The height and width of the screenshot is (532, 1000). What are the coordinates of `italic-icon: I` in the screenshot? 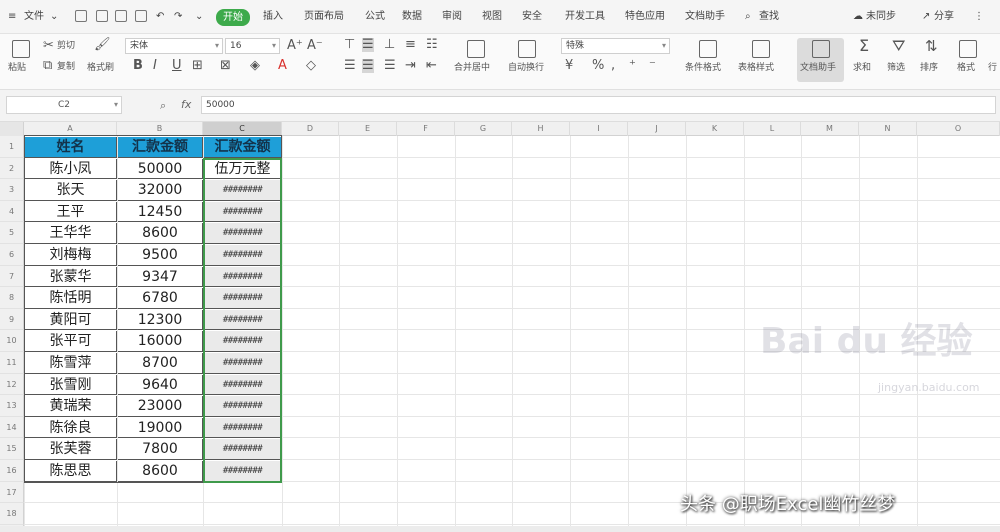 It's located at (155, 66).